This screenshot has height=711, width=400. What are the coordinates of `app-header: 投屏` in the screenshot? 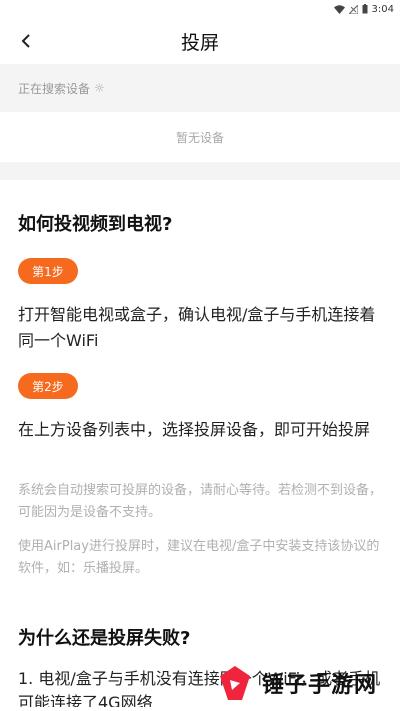 It's located at (200, 41).